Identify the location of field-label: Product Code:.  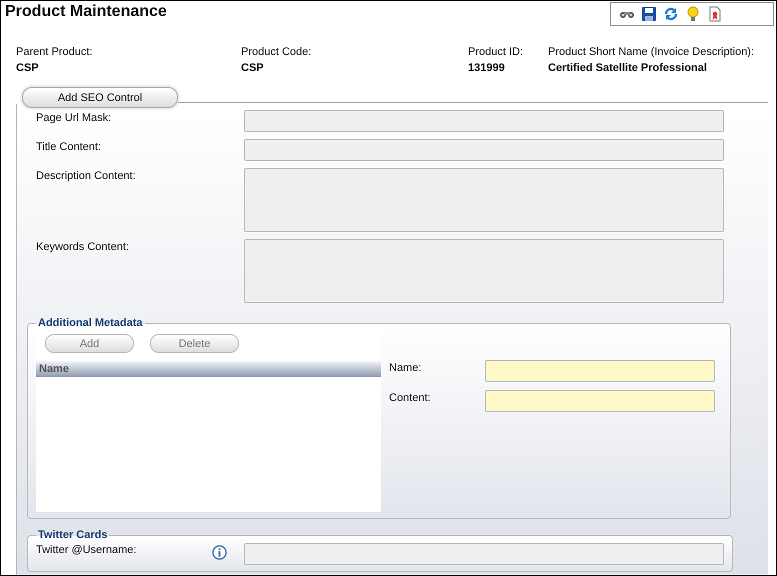
(276, 52).